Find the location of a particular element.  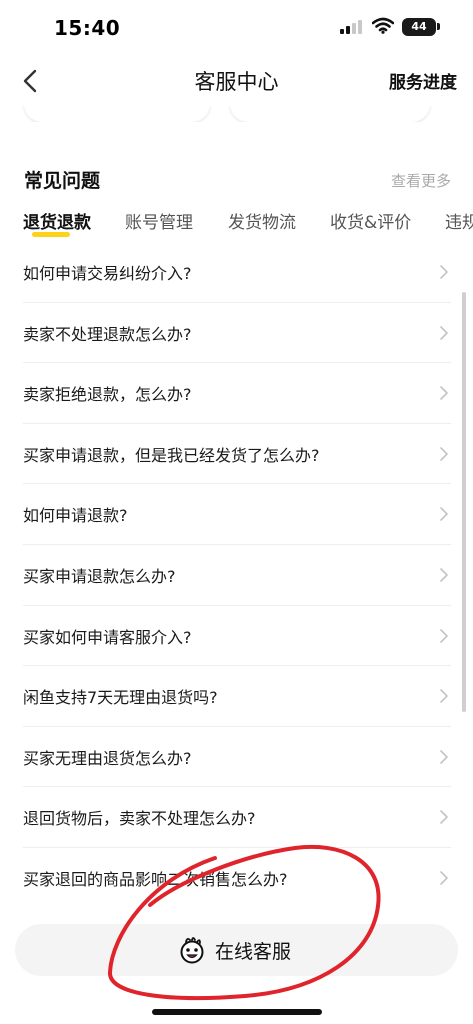

scrolled-cards-edge is located at coordinates (236, 114).